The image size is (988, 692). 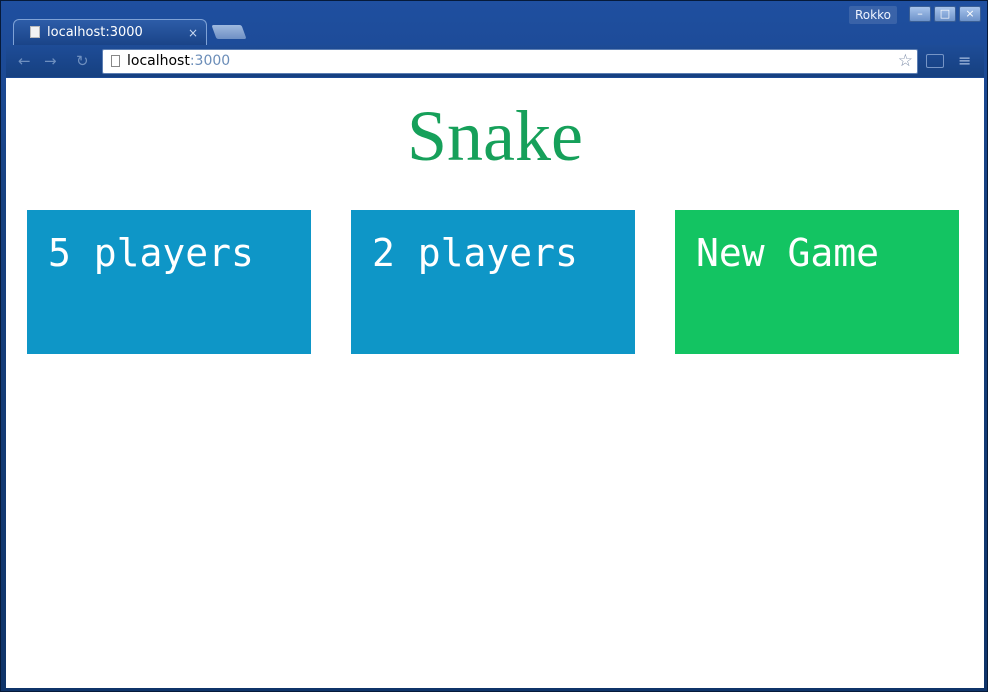 I want to click on tab-title: localhost:3000, so click(x=95, y=32).